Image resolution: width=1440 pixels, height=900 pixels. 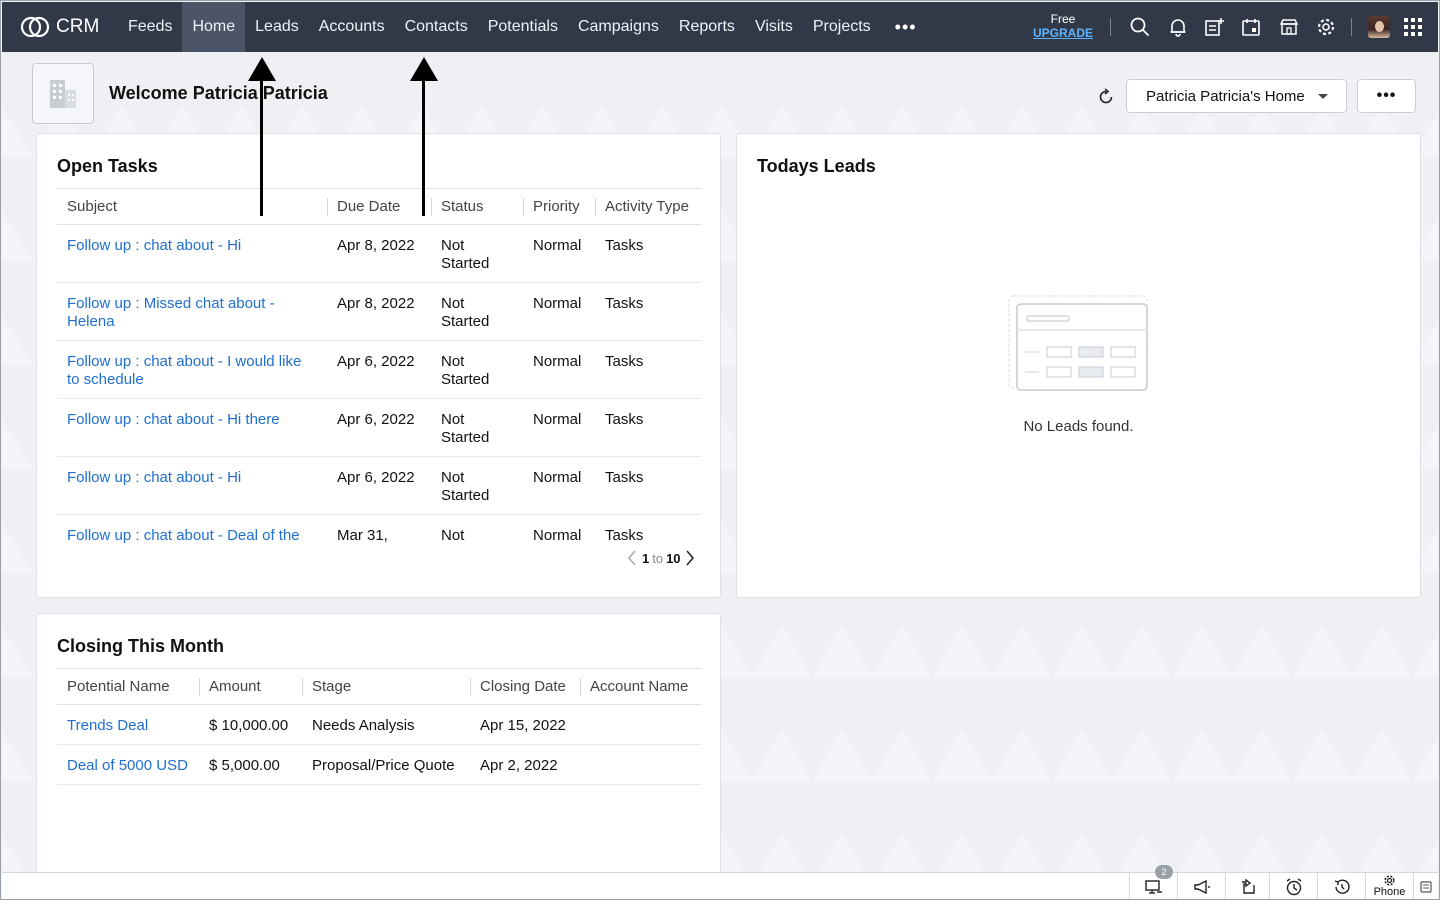 I want to click on column-header-potential-name: Potential Name, so click(x=128, y=686).